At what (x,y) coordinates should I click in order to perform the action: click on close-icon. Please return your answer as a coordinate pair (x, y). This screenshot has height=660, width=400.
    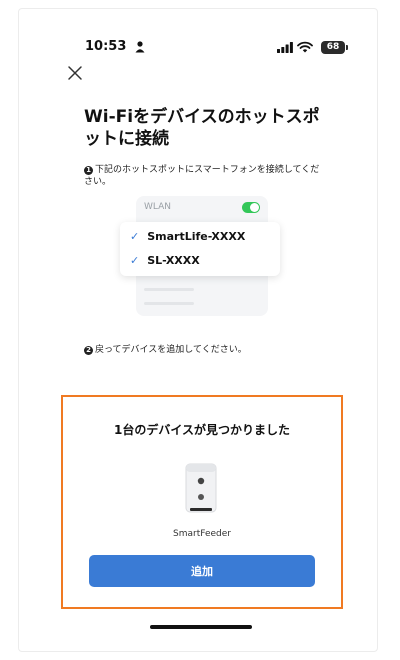
    Looking at the image, I should click on (75, 73).